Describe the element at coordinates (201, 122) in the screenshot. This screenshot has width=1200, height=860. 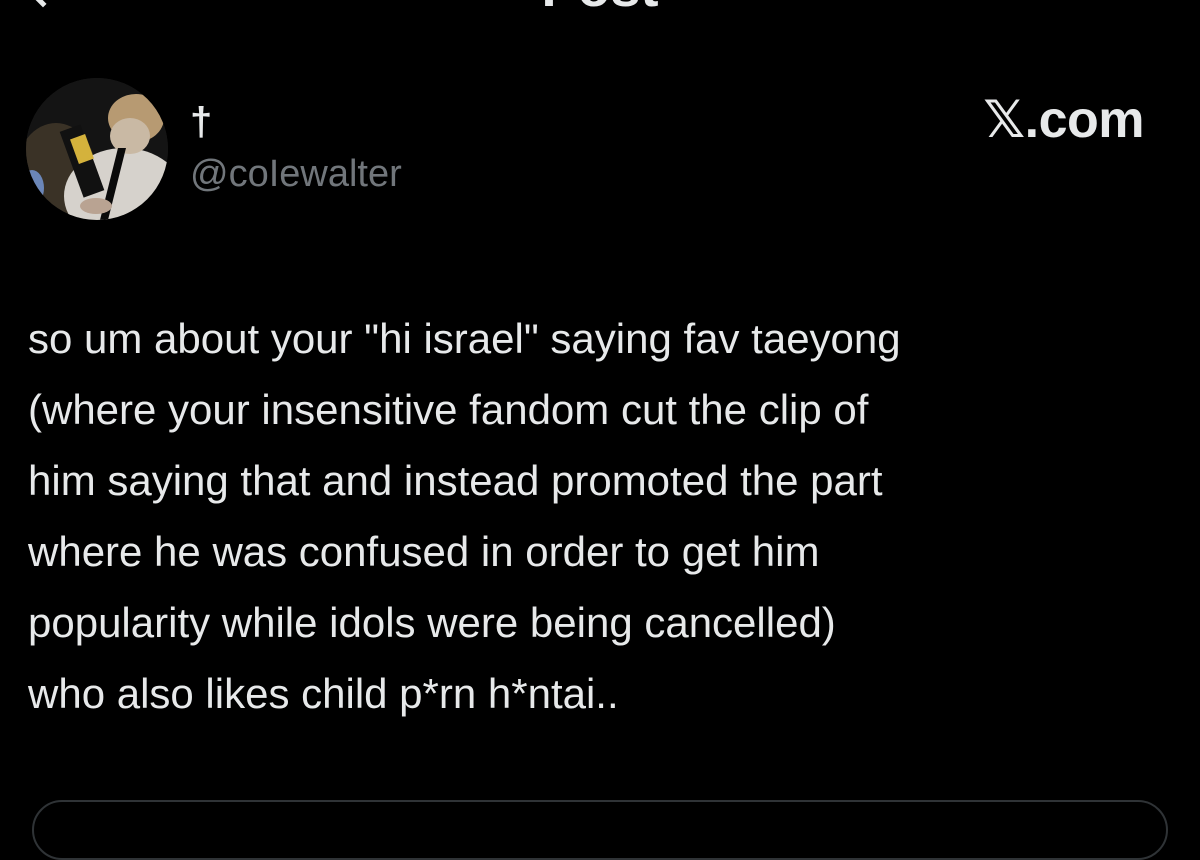
I see `author-display-name: †` at that location.